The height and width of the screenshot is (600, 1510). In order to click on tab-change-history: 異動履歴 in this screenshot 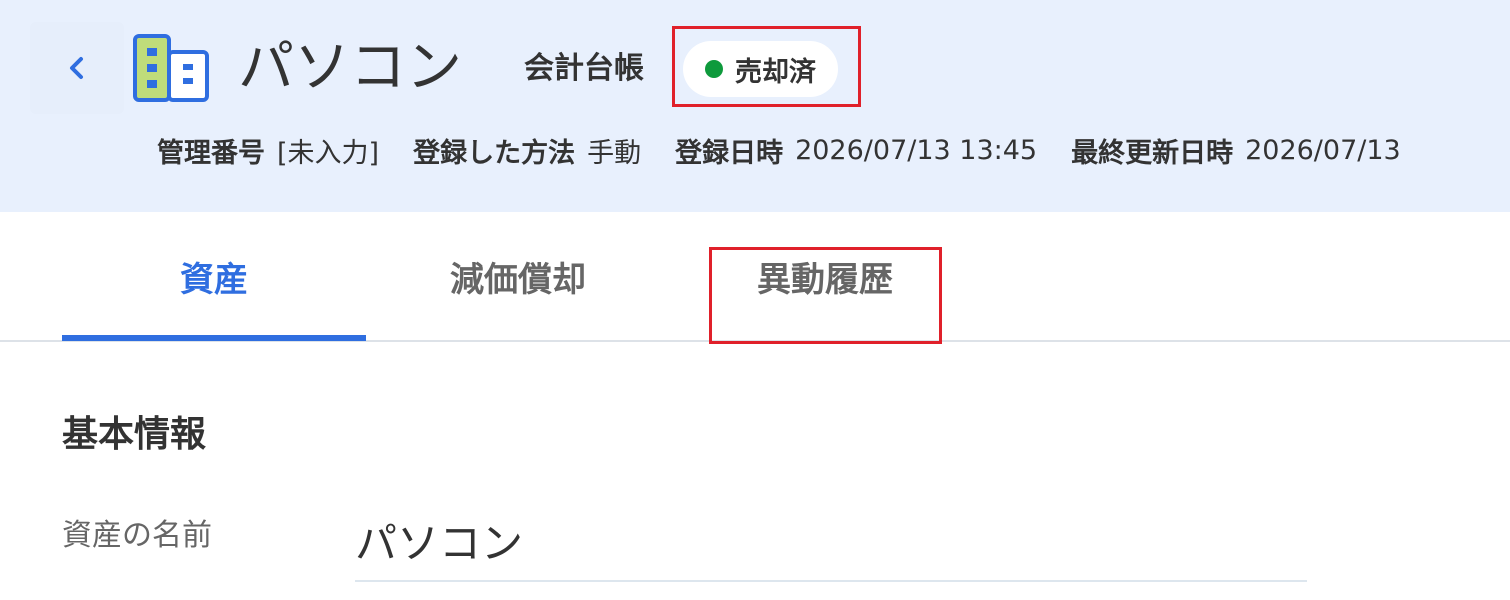, I will do `click(825, 276)`.